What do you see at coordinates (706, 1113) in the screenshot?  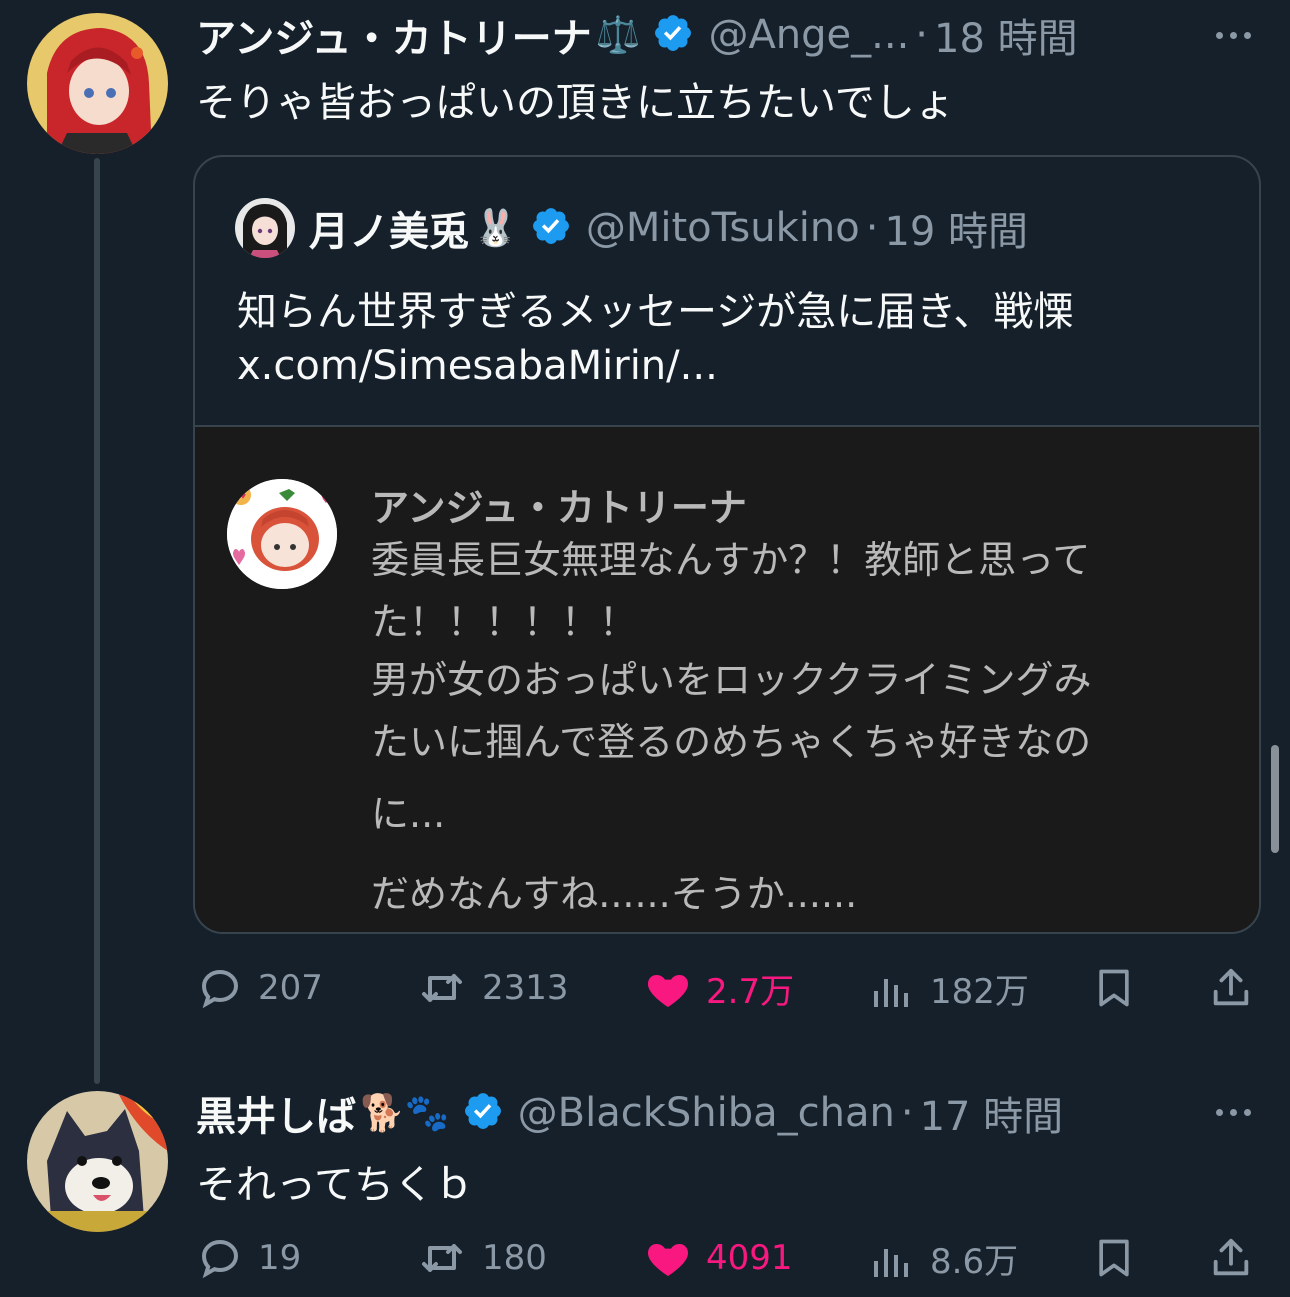 I see `user-handle: @BlackShiba_chan` at bounding box center [706, 1113].